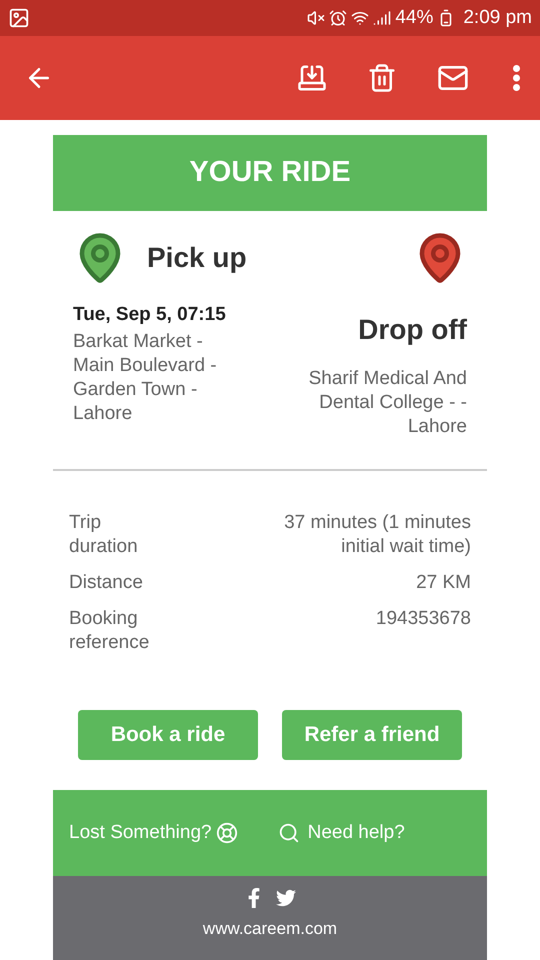 This screenshot has width=540, height=960. What do you see at coordinates (270, 929) in the screenshot?
I see `website-link: www.careem.com` at bounding box center [270, 929].